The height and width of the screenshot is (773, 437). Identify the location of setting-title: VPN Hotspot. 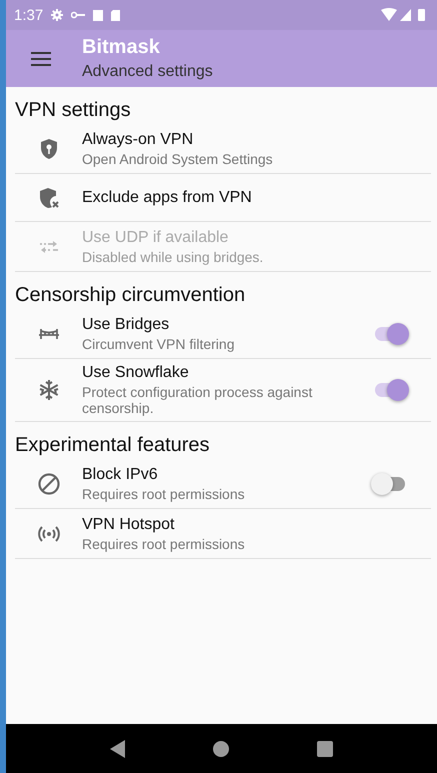
(129, 525).